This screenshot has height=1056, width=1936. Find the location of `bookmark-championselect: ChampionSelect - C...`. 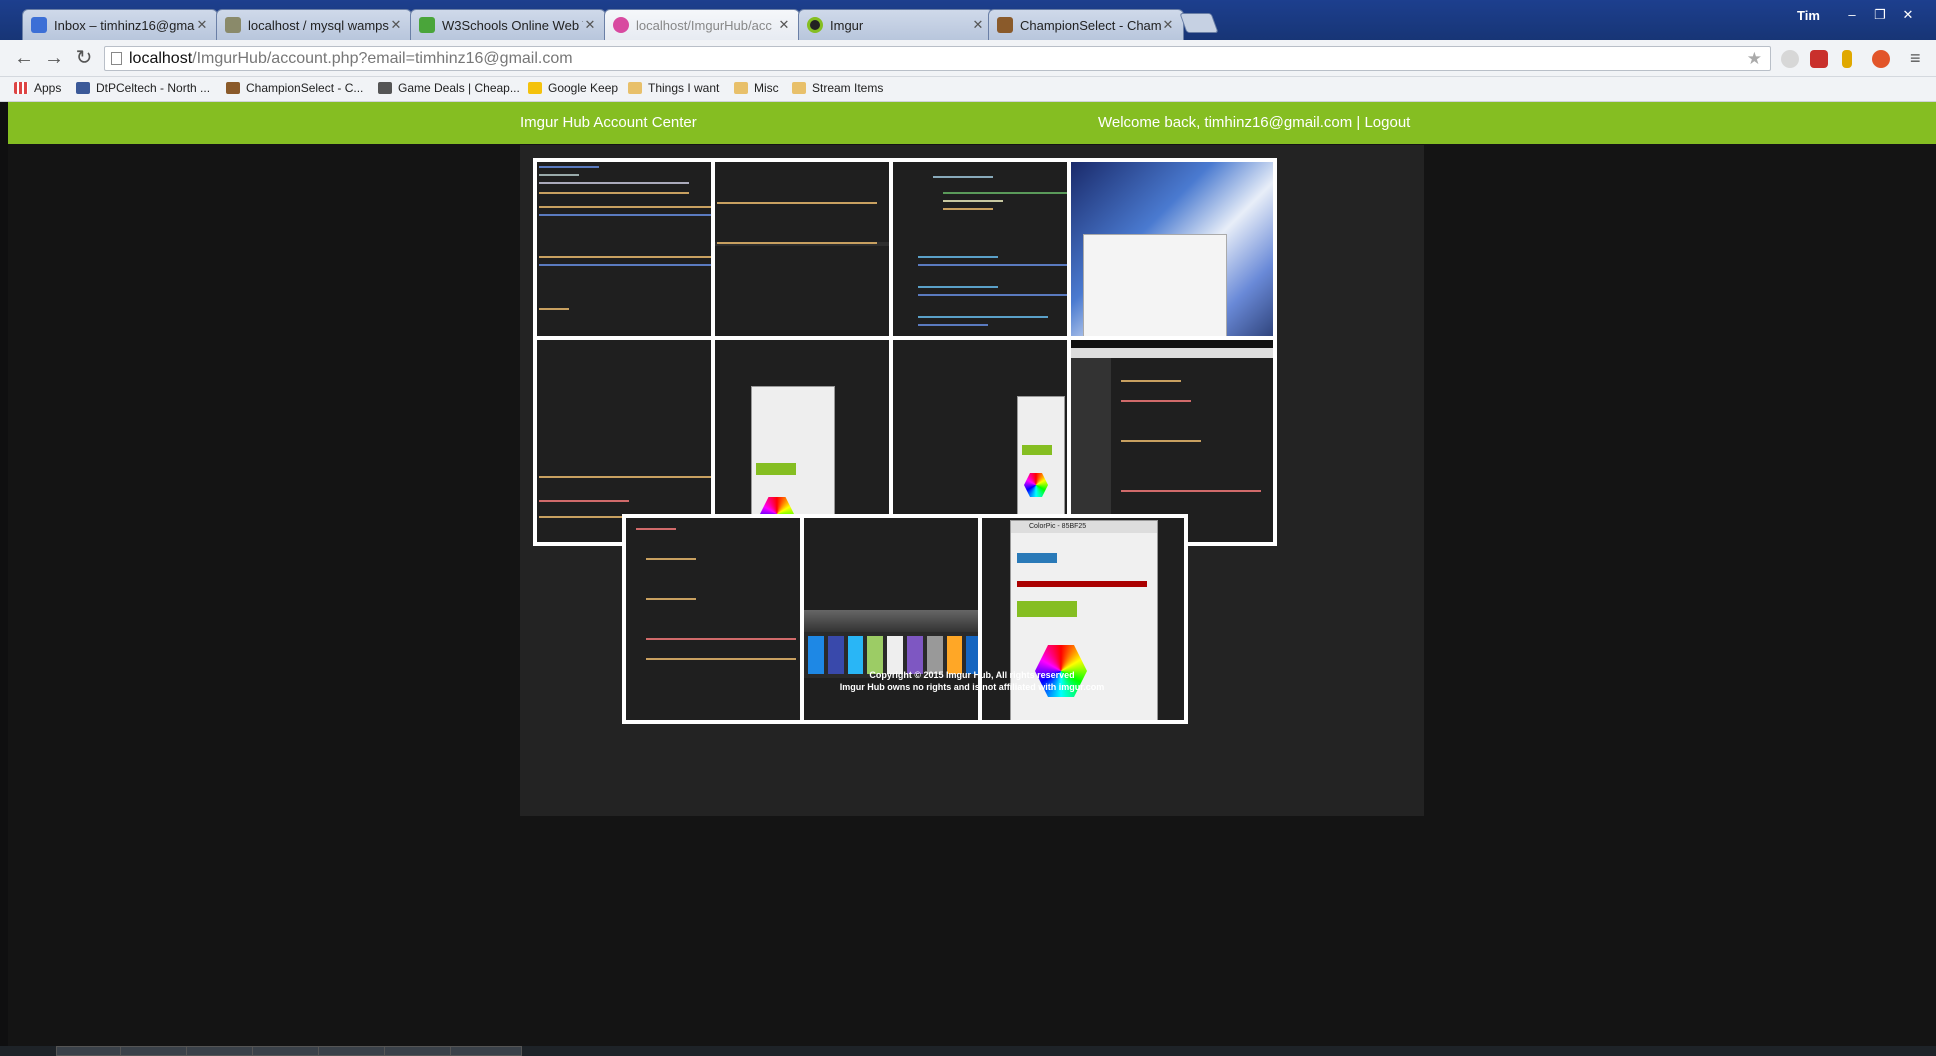

bookmark-championselect: ChampionSelect - C... is located at coordinates (294, 88).